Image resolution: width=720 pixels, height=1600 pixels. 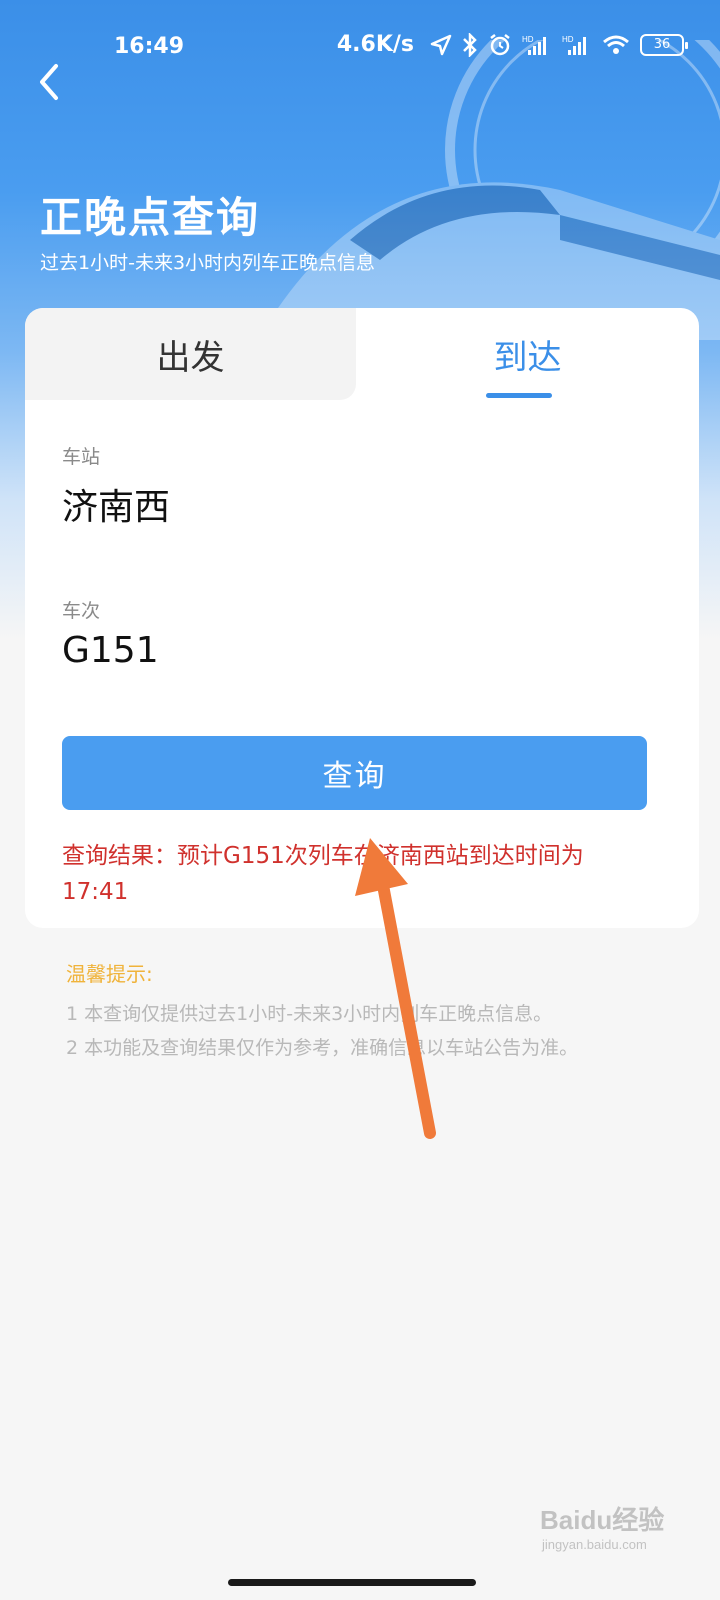 I want to click on wifi-icon, so click(x=616, y=44).